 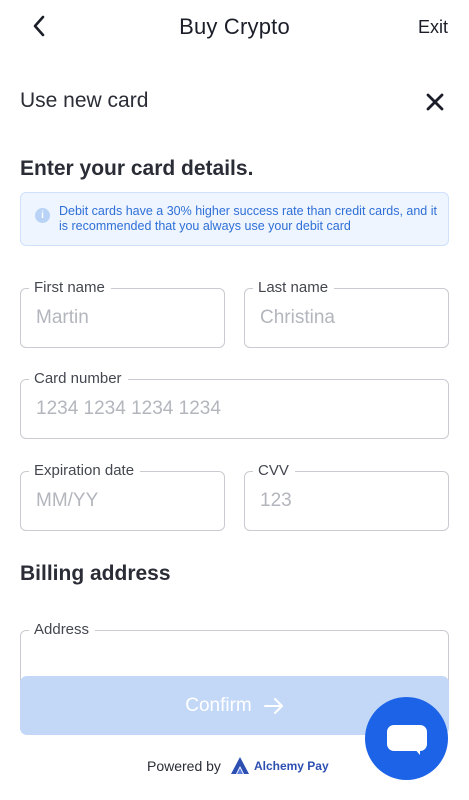 I want to click on expiration-date-field: Expiration date, so click(x=122, y=496).